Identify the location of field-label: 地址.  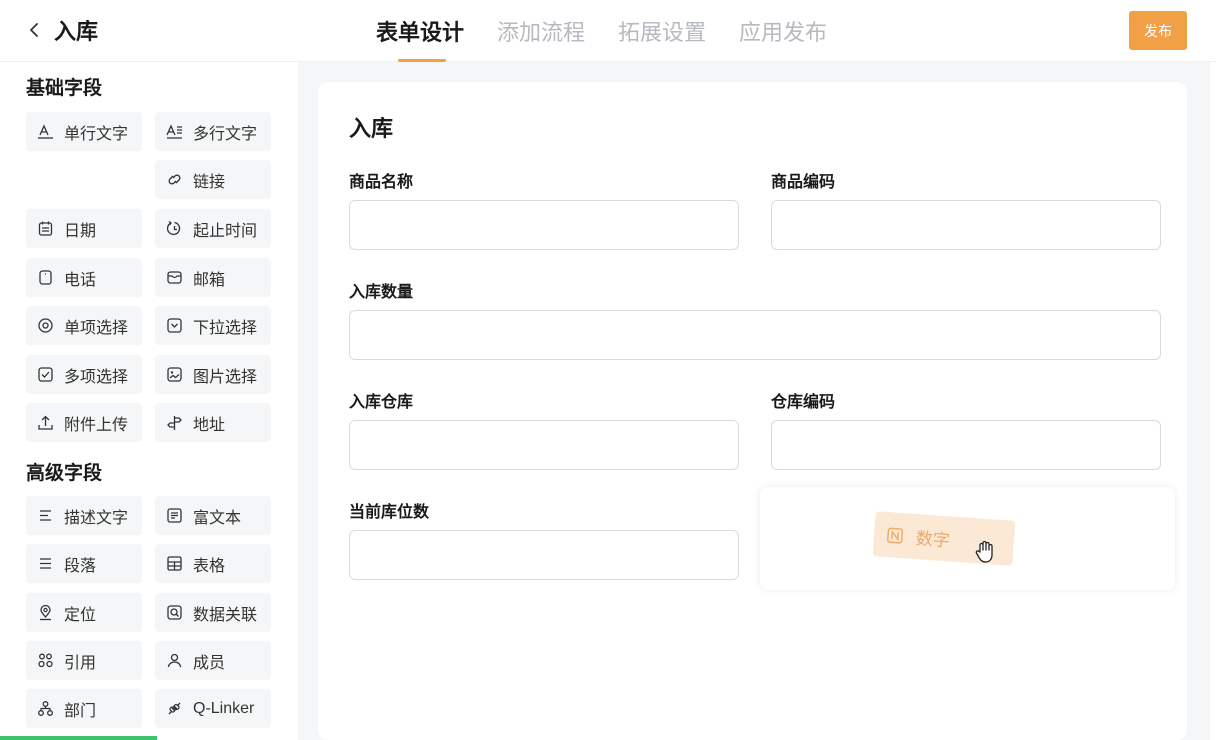
(209, 425).